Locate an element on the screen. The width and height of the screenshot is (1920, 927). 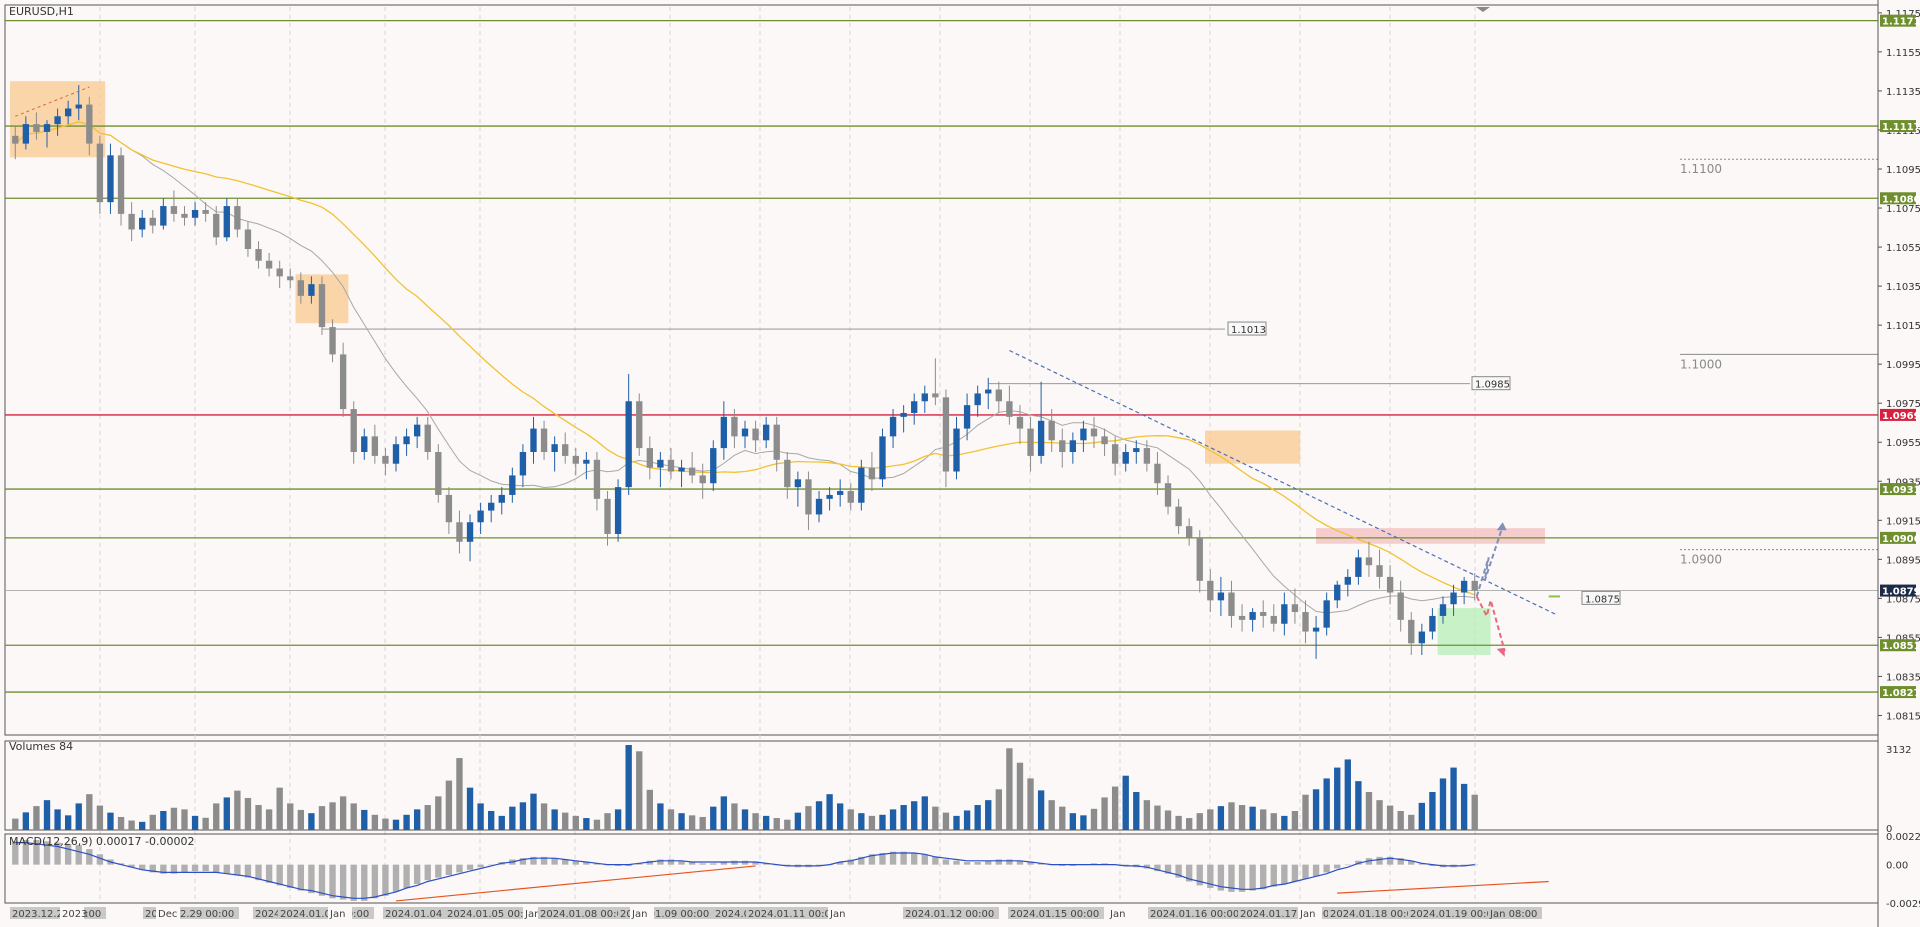
level-label: 1.0827 is located at coordinates (1901, 693).